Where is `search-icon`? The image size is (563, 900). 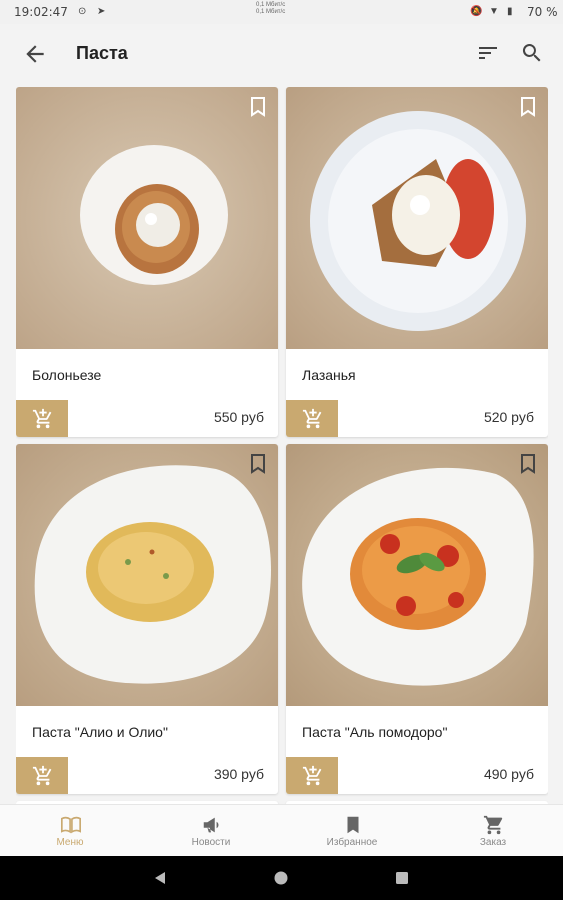 search-icon is located at coordinates (532, 53).